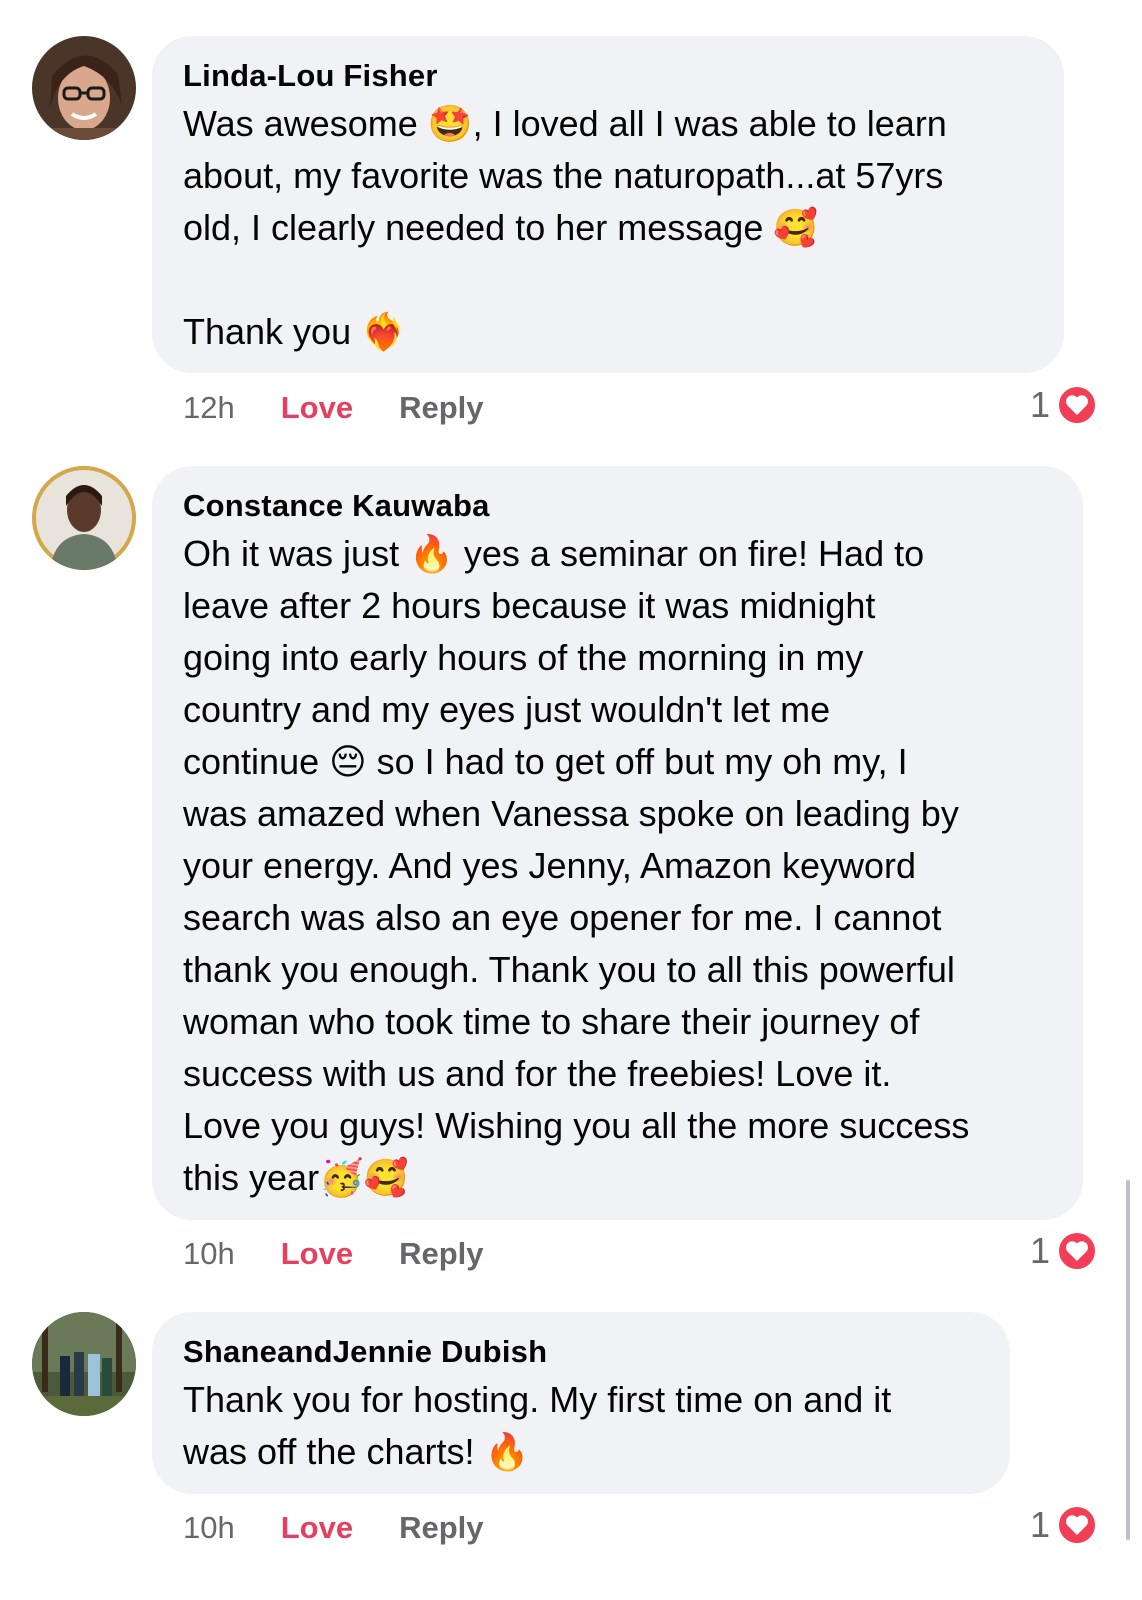  I want to click on comment-author: Constance Kauwaba, so click(618, 506).